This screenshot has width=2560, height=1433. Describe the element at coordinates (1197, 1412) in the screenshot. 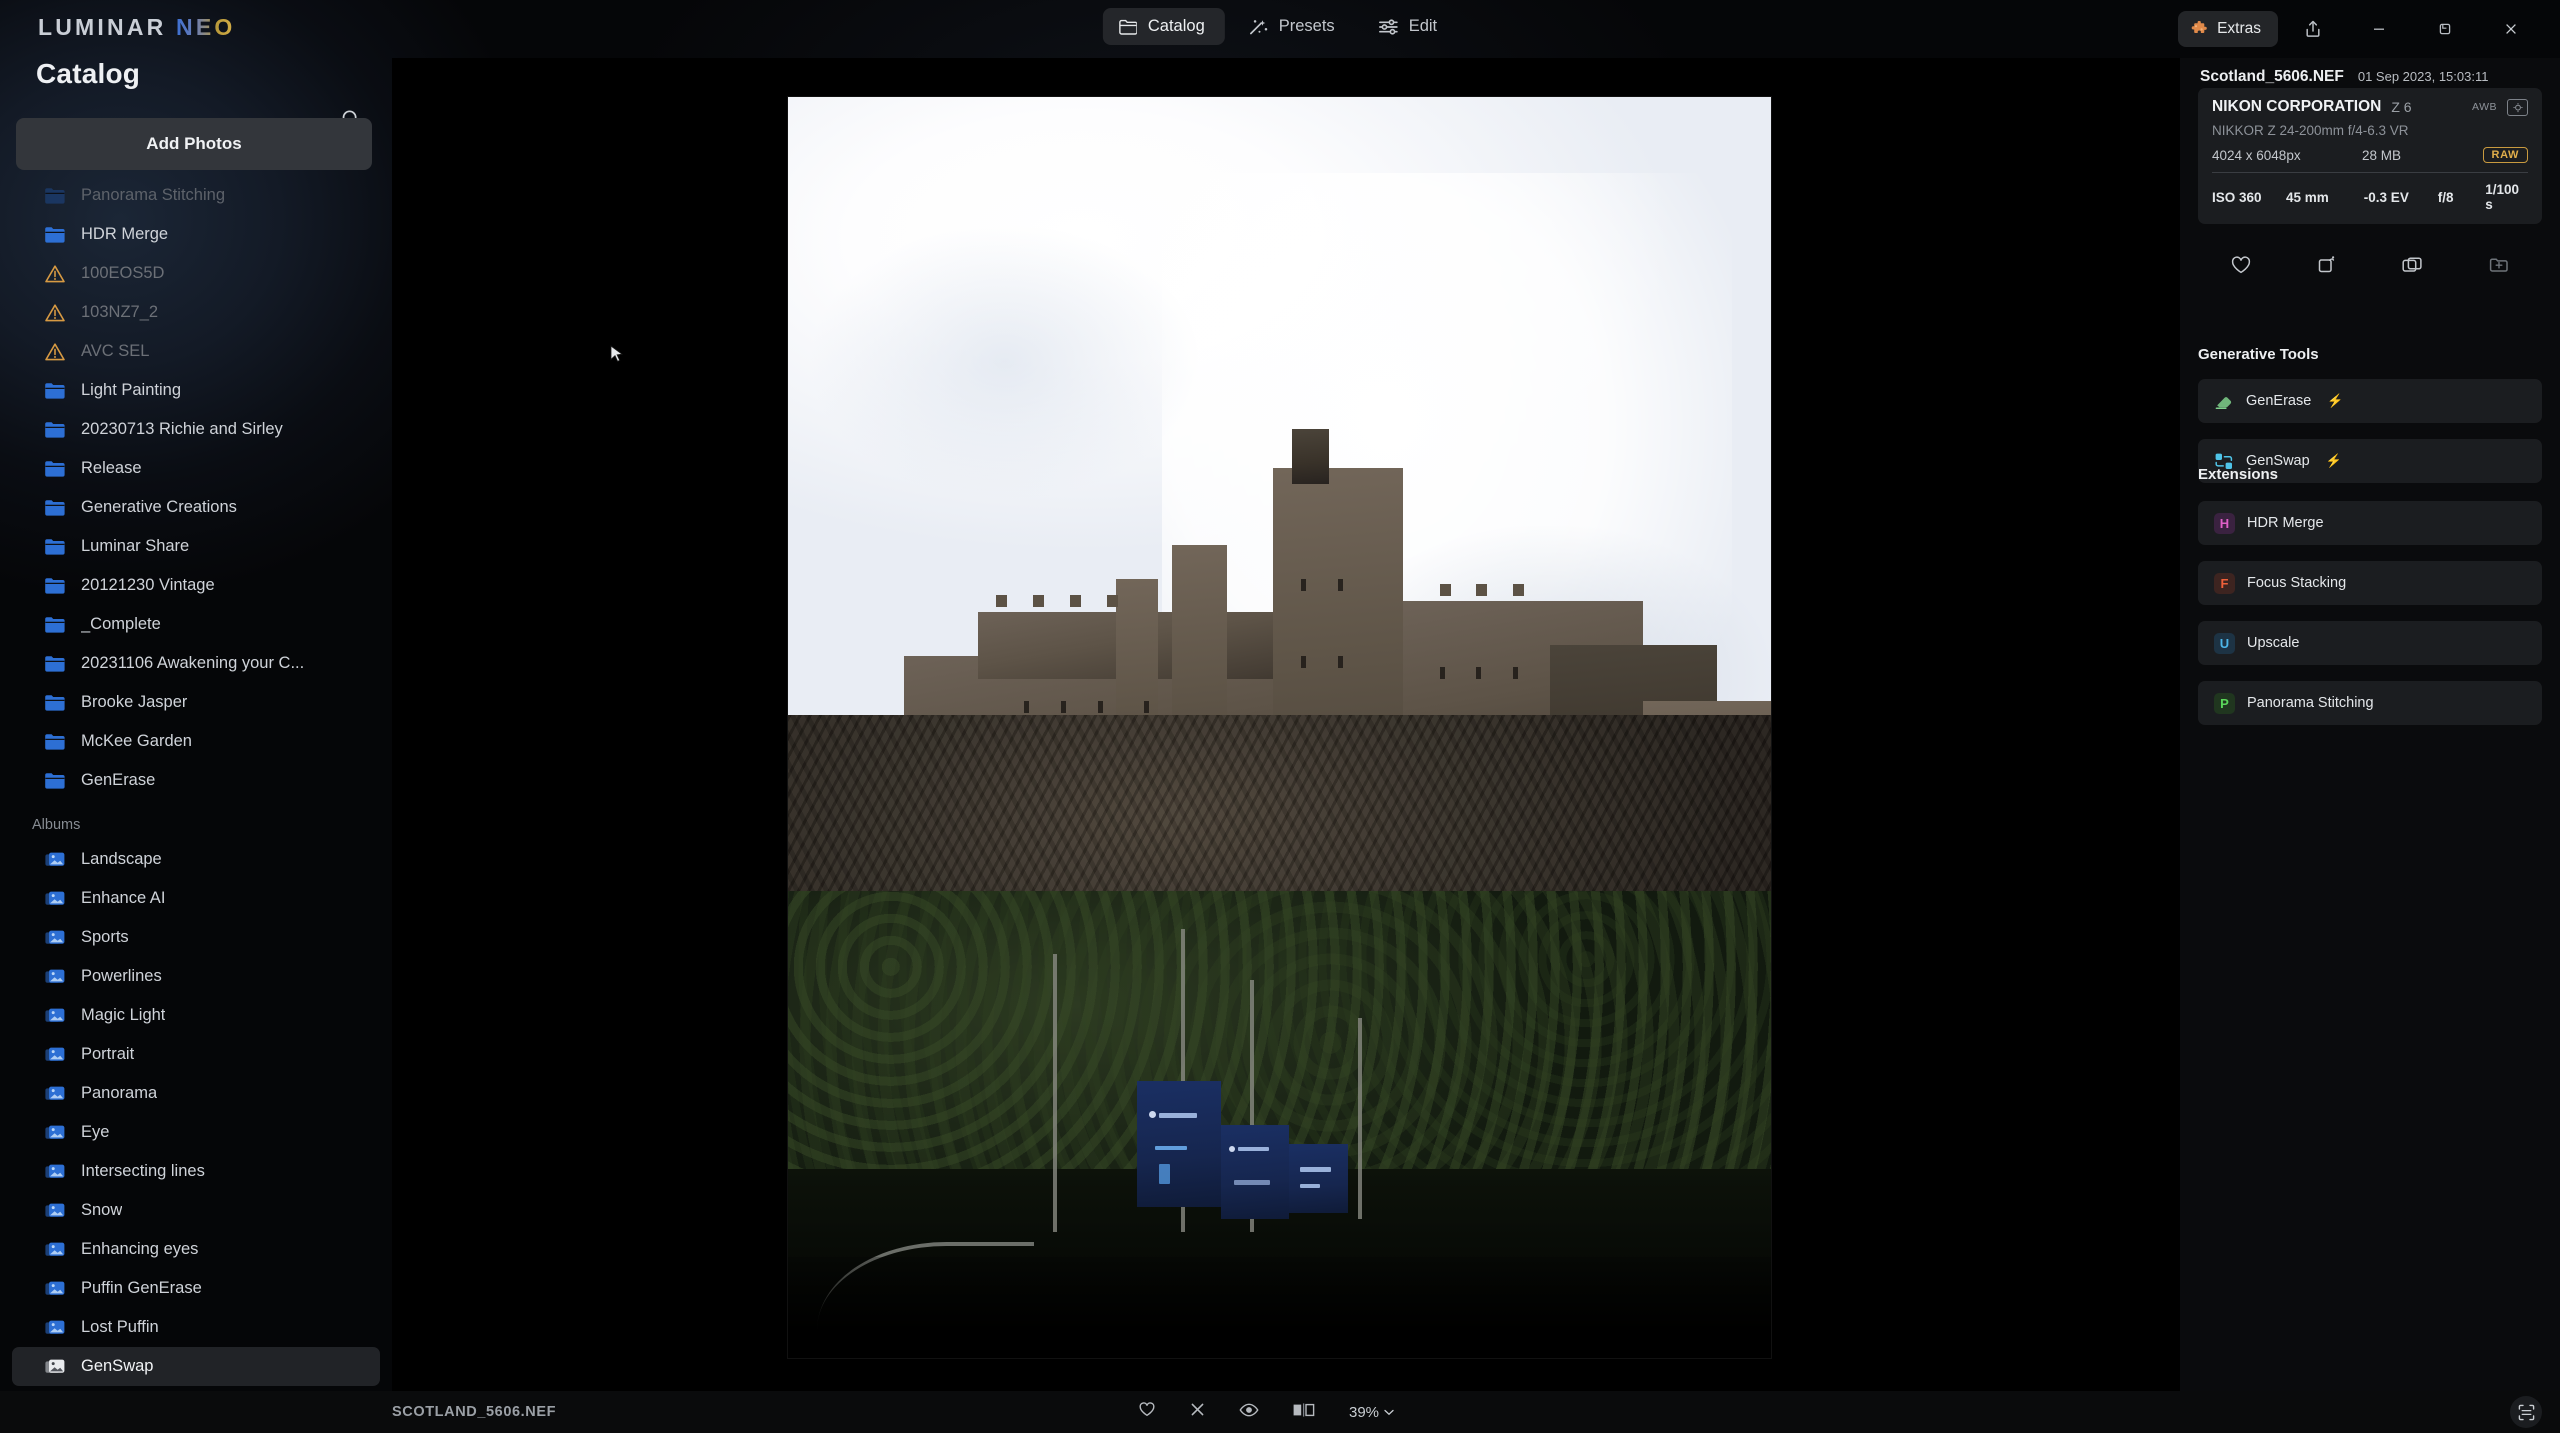

I see `reject-toggle` at that location.